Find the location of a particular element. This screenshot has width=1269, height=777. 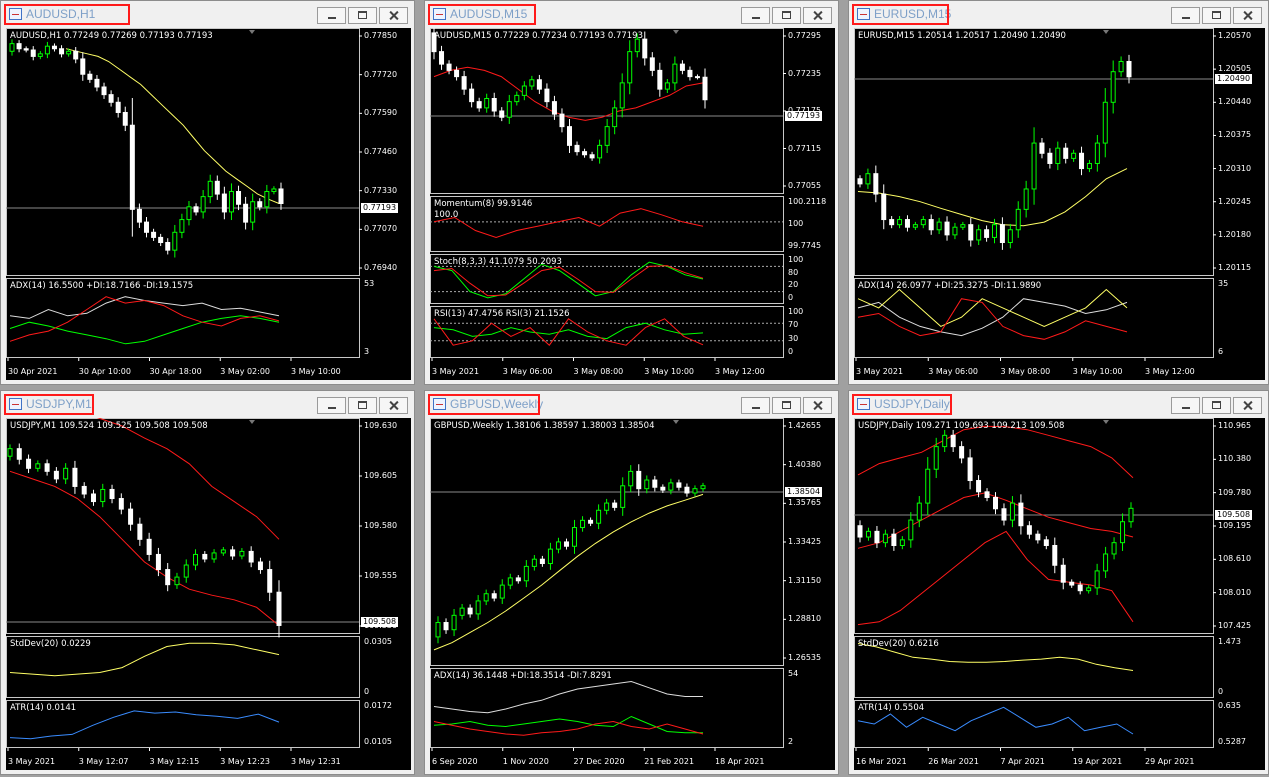

price-scale-label: 0.77590 is located at coordinates (381, 113).